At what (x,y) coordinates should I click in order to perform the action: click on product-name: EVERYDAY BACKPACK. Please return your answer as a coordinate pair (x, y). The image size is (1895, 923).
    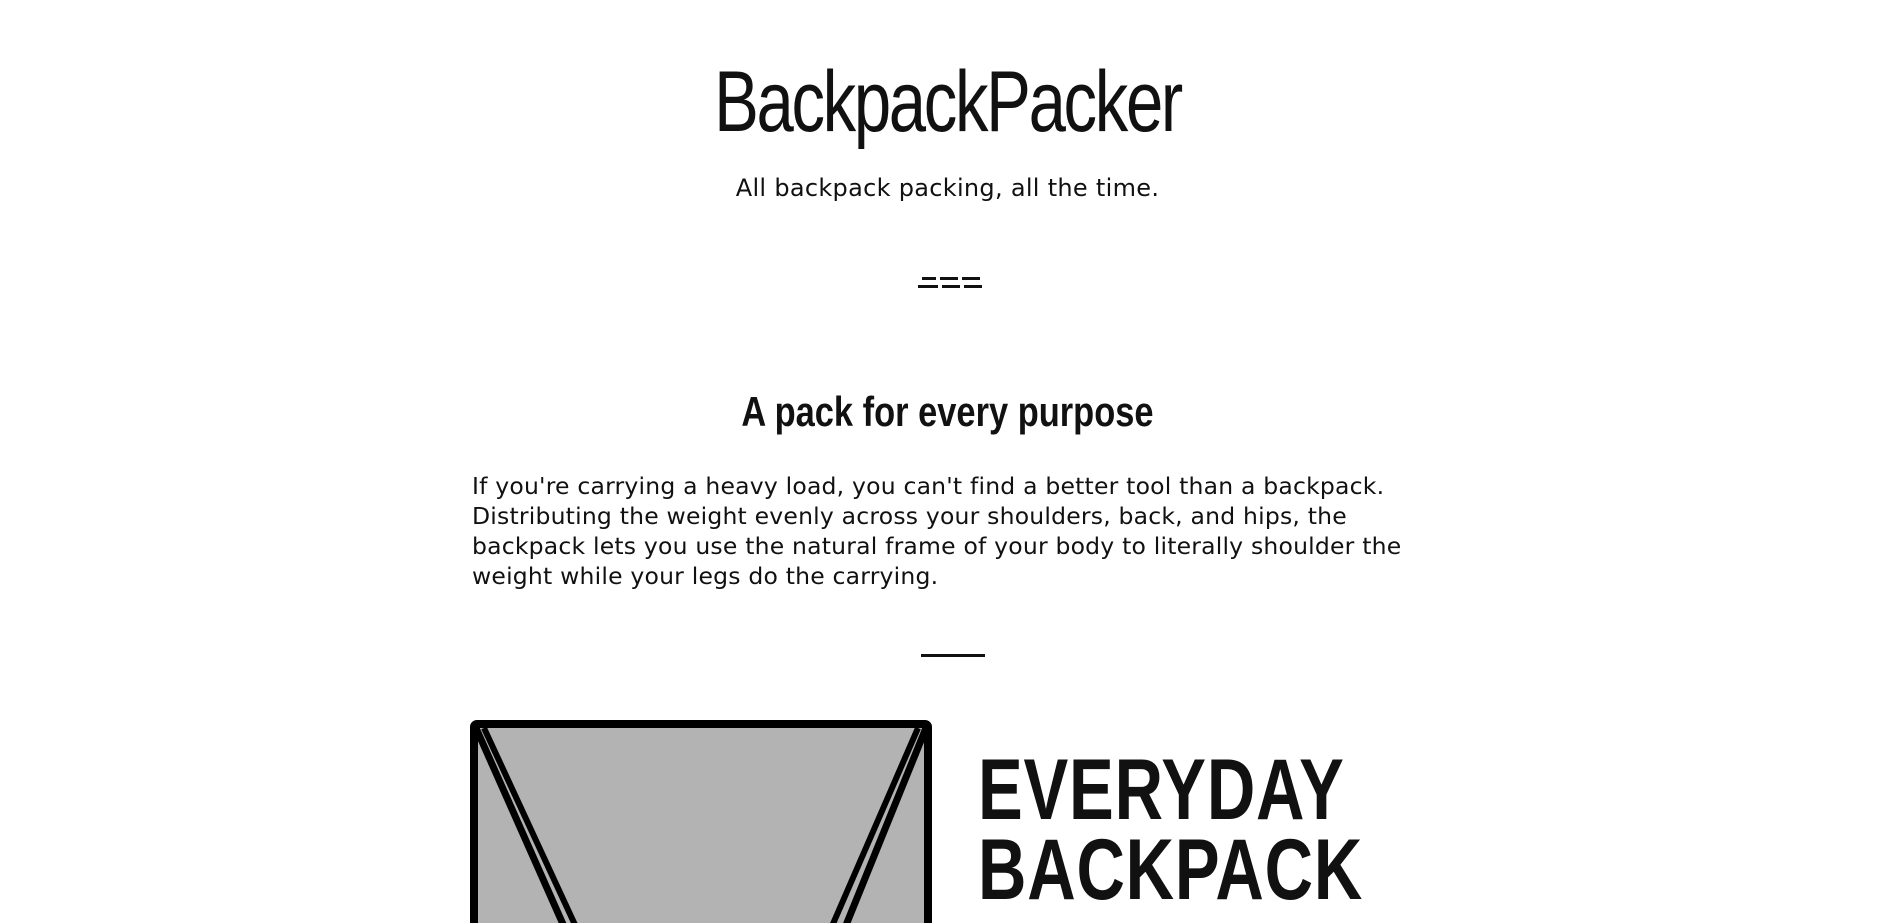
    Looking at the image, I should click on (1170, 830).